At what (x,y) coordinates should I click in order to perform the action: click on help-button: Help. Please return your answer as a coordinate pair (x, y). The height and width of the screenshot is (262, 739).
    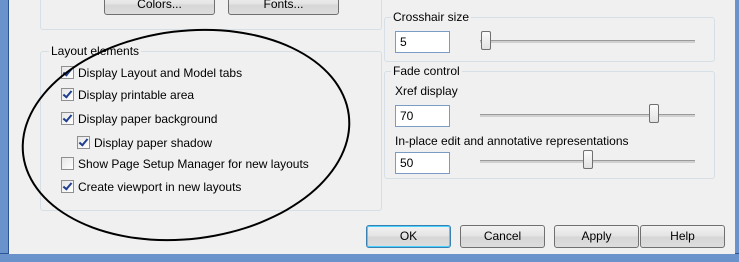
    Looking at the image, I should click on (682, 236).